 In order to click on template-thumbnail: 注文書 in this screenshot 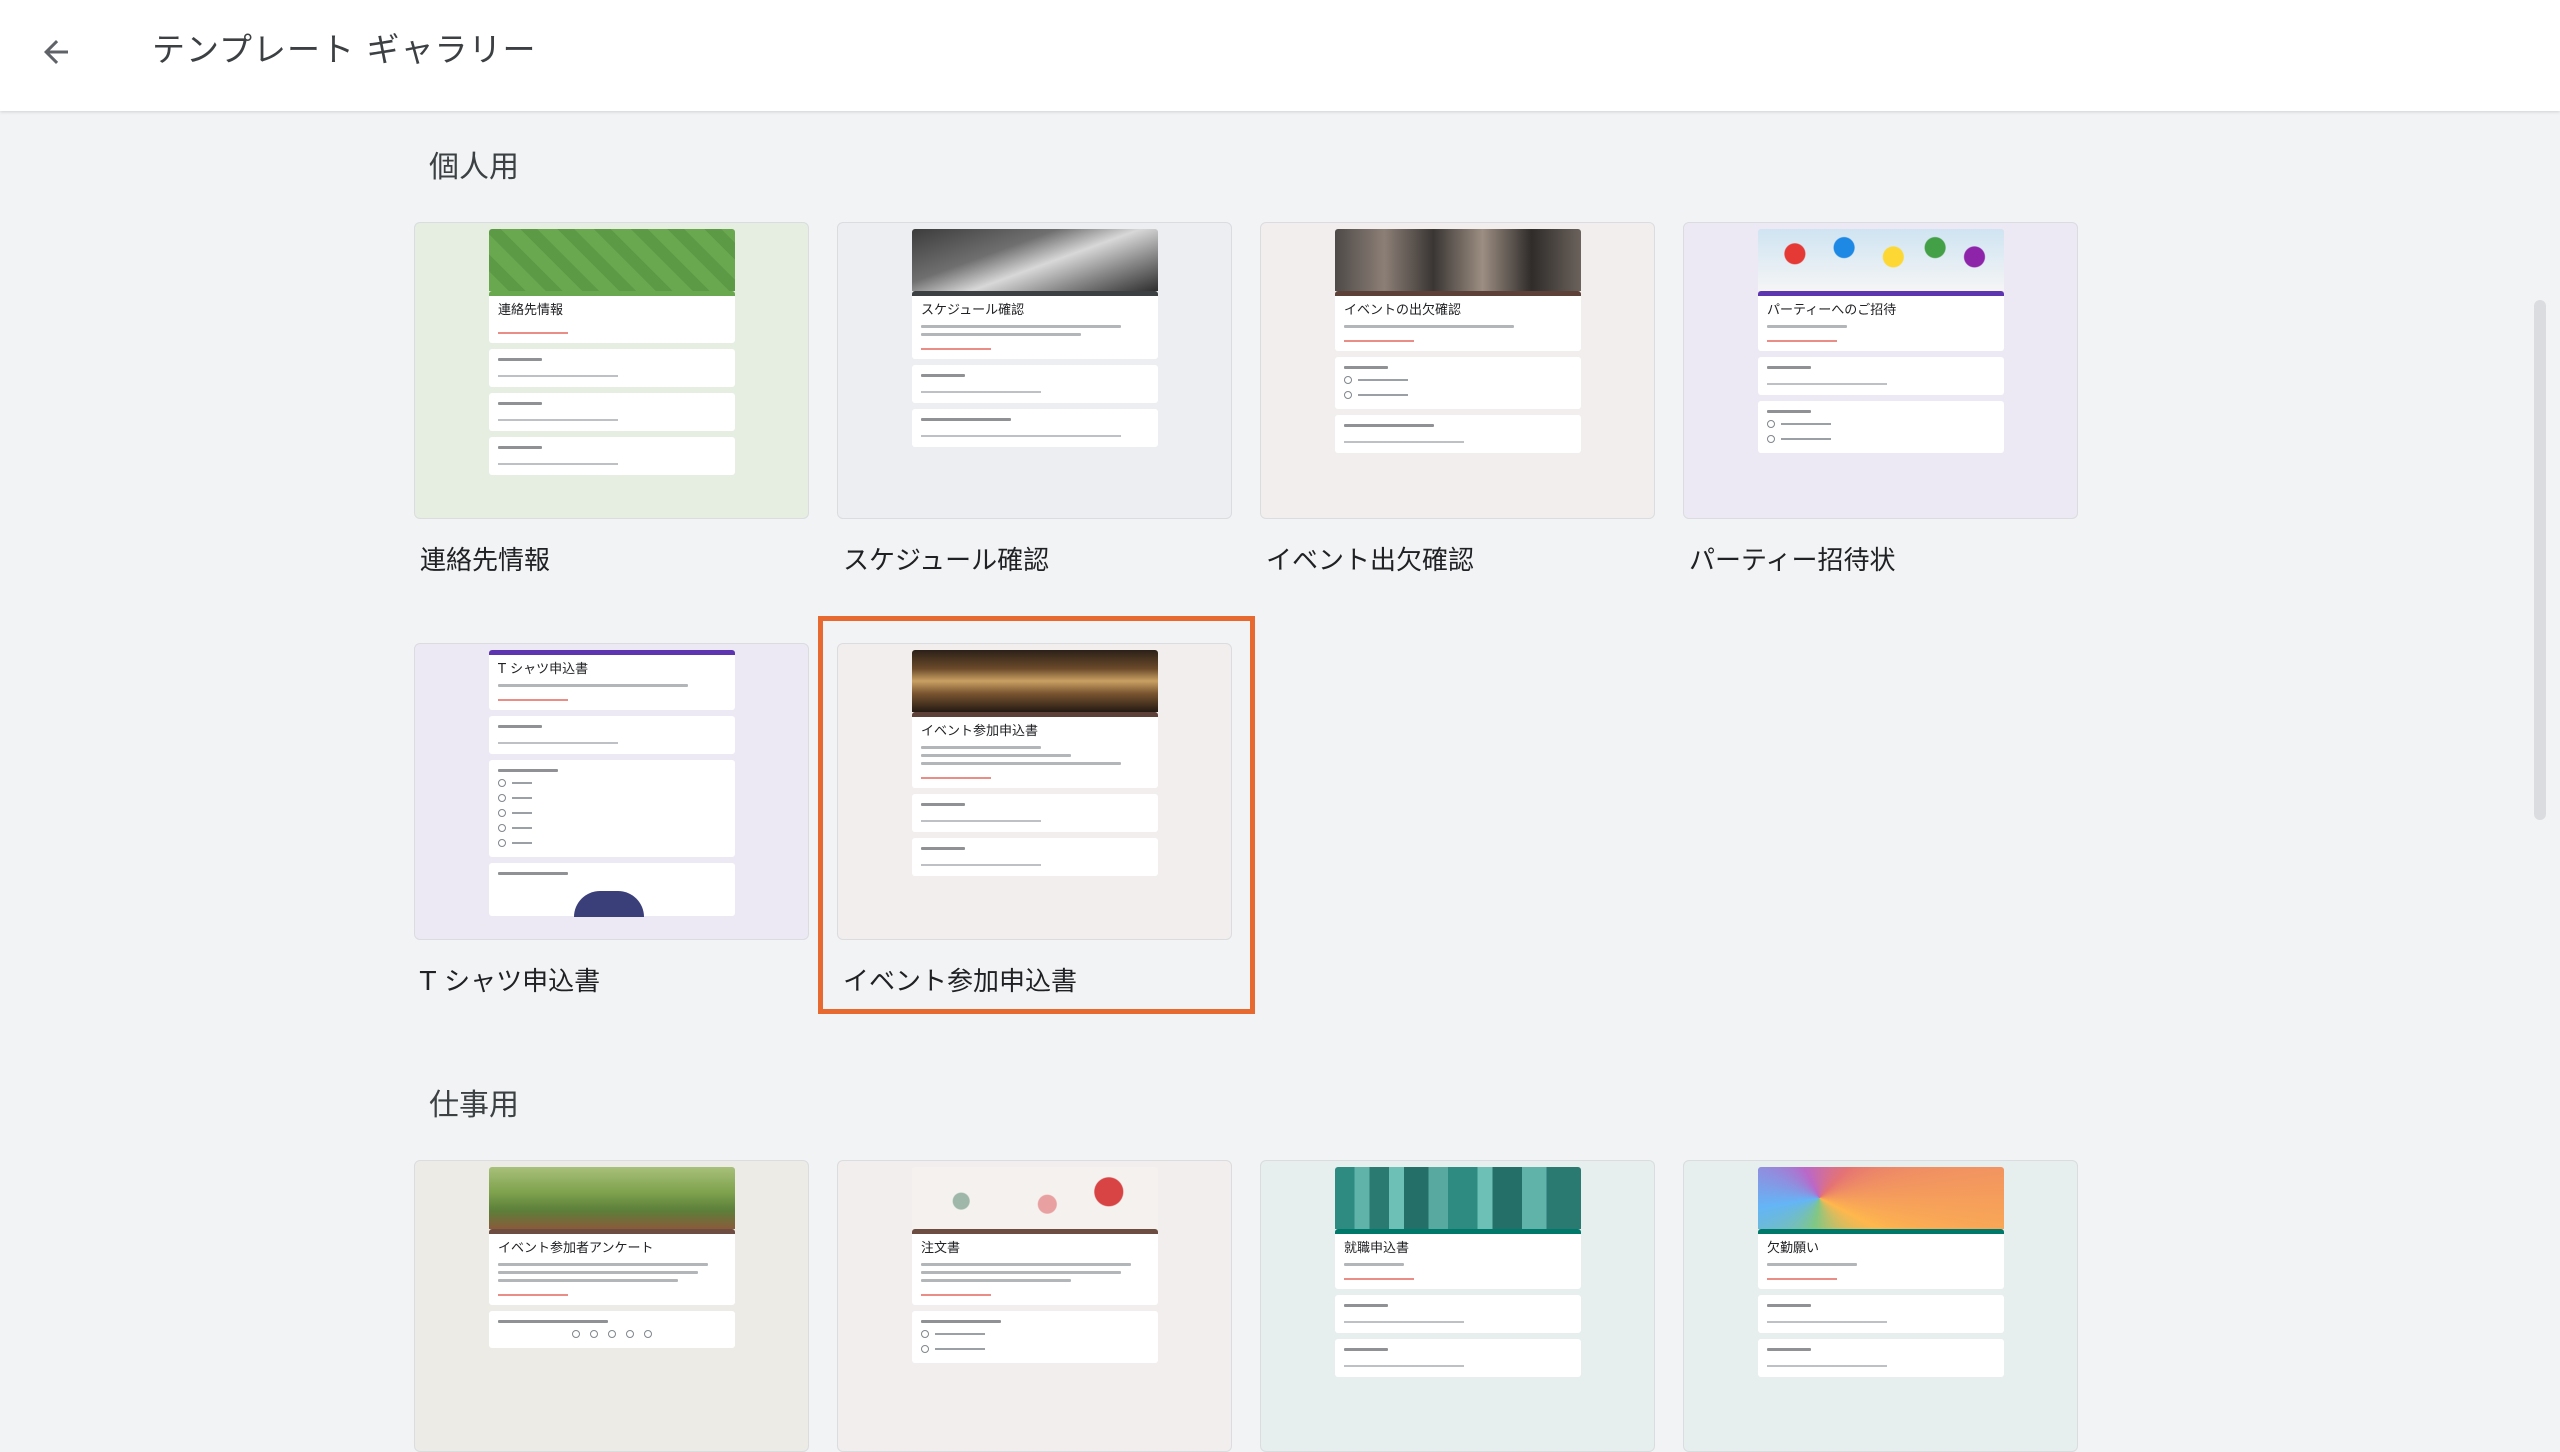, I will do `click(1034, 1306)`.